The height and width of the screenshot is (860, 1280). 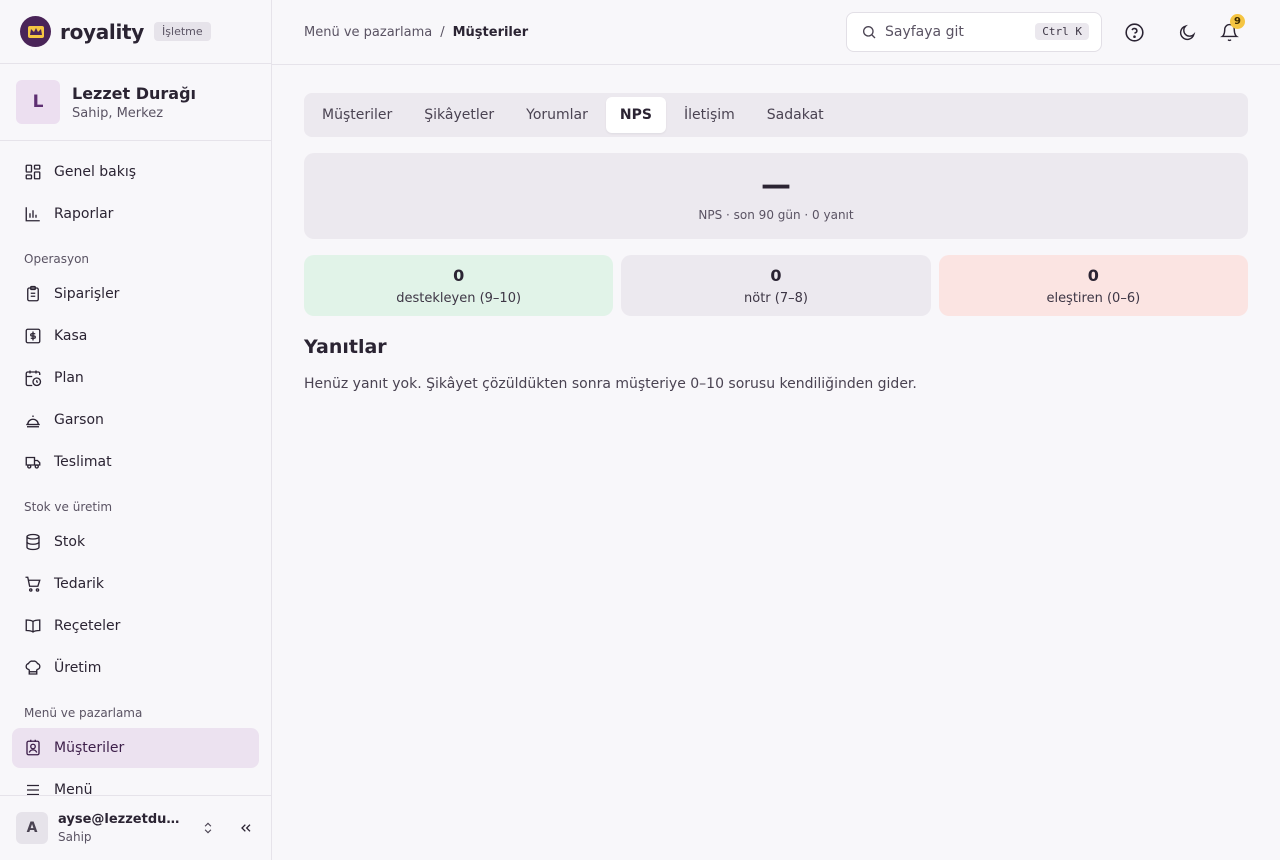 What do you see at coordinates (33, 336) in the screenshot?
I see `dollar-box-icon` at bounding box center [33, 336].